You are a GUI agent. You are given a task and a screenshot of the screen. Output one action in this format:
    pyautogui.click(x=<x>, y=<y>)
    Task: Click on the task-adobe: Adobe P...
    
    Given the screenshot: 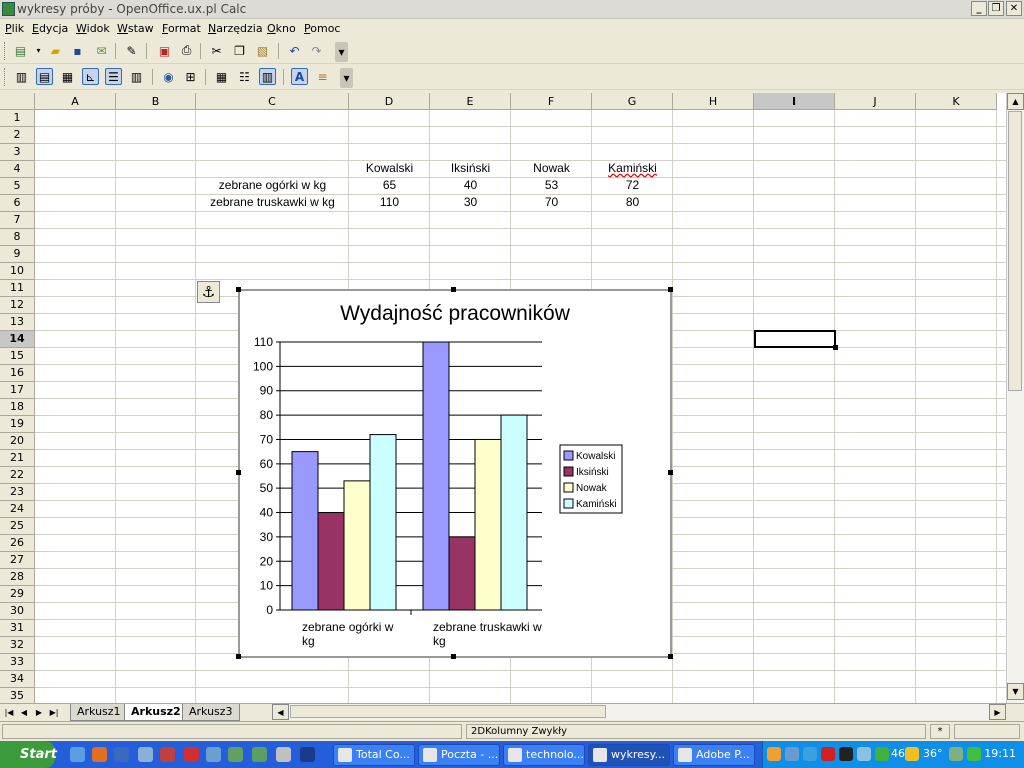 What is the action you would take?
    pyautogui.click(x=714, y=755)
    